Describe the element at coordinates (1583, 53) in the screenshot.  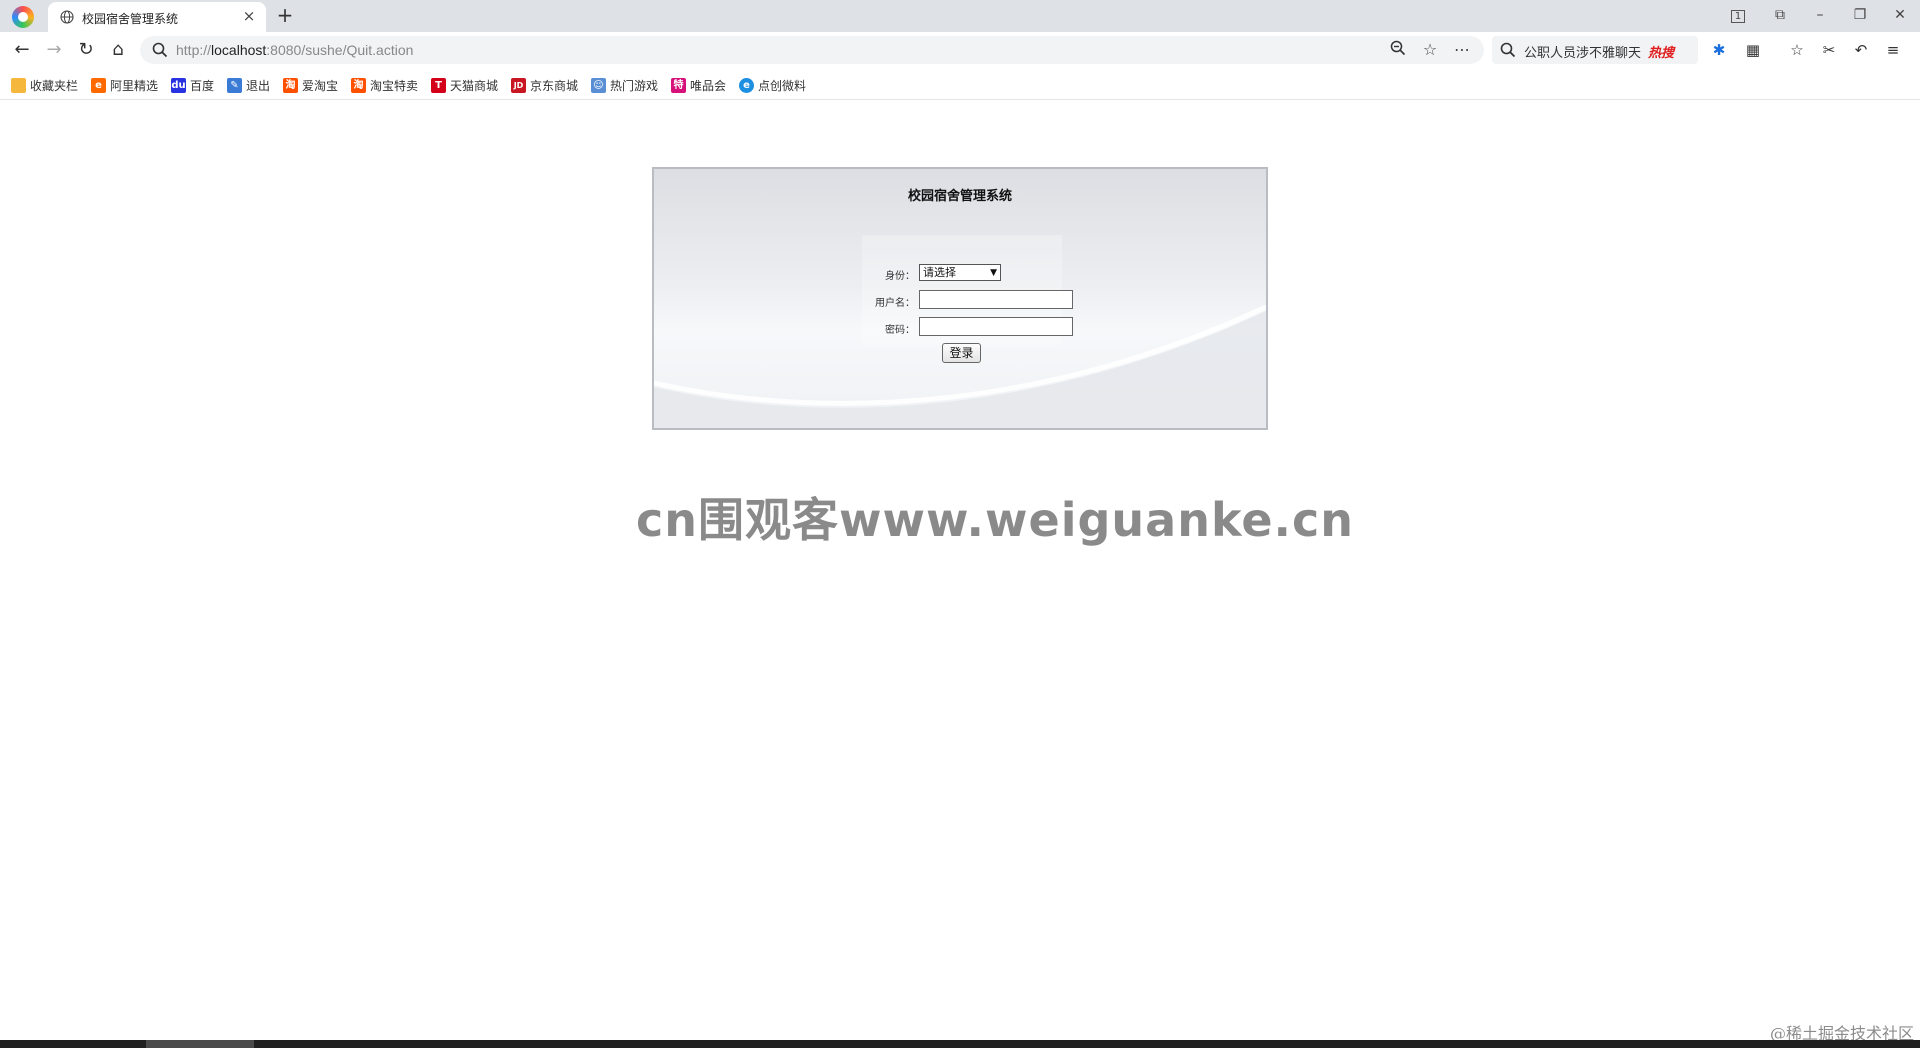
I see `hot-search-text: 公职人员涉不雅聊天` at that location.